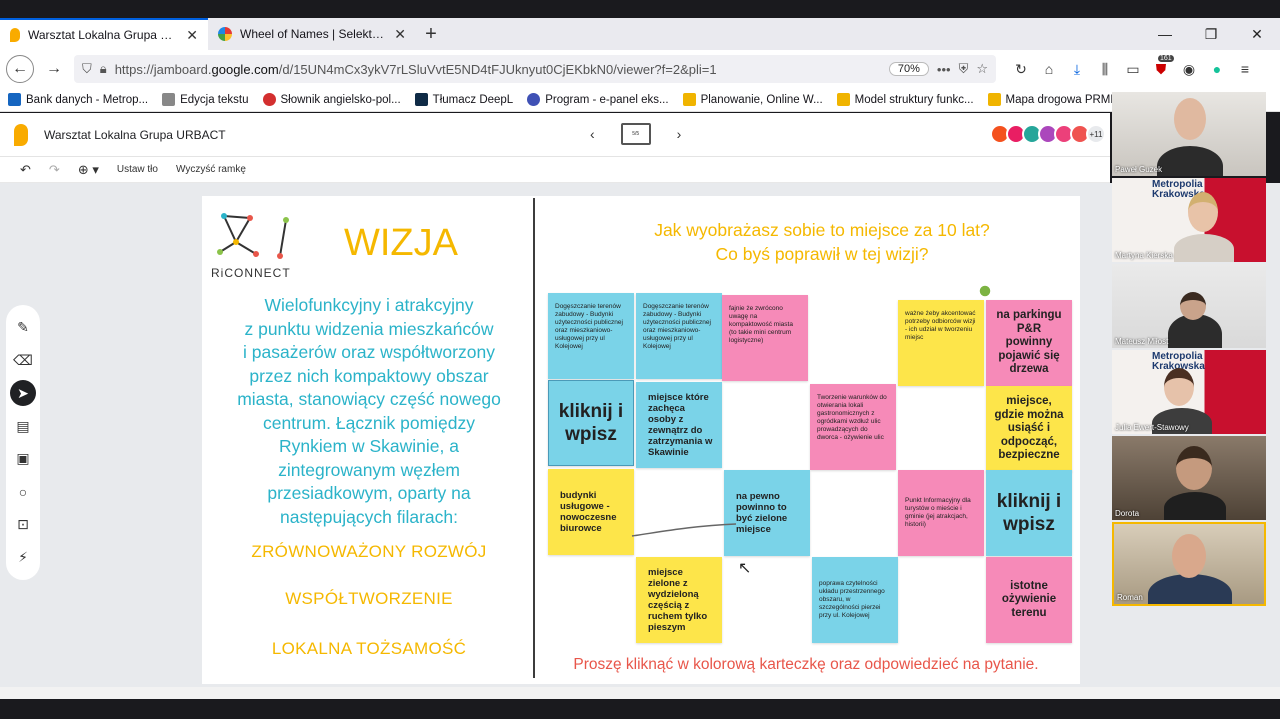  Describe the element at coordinates (684, 530) in the screenshot. I see `drawn-line` at that location.